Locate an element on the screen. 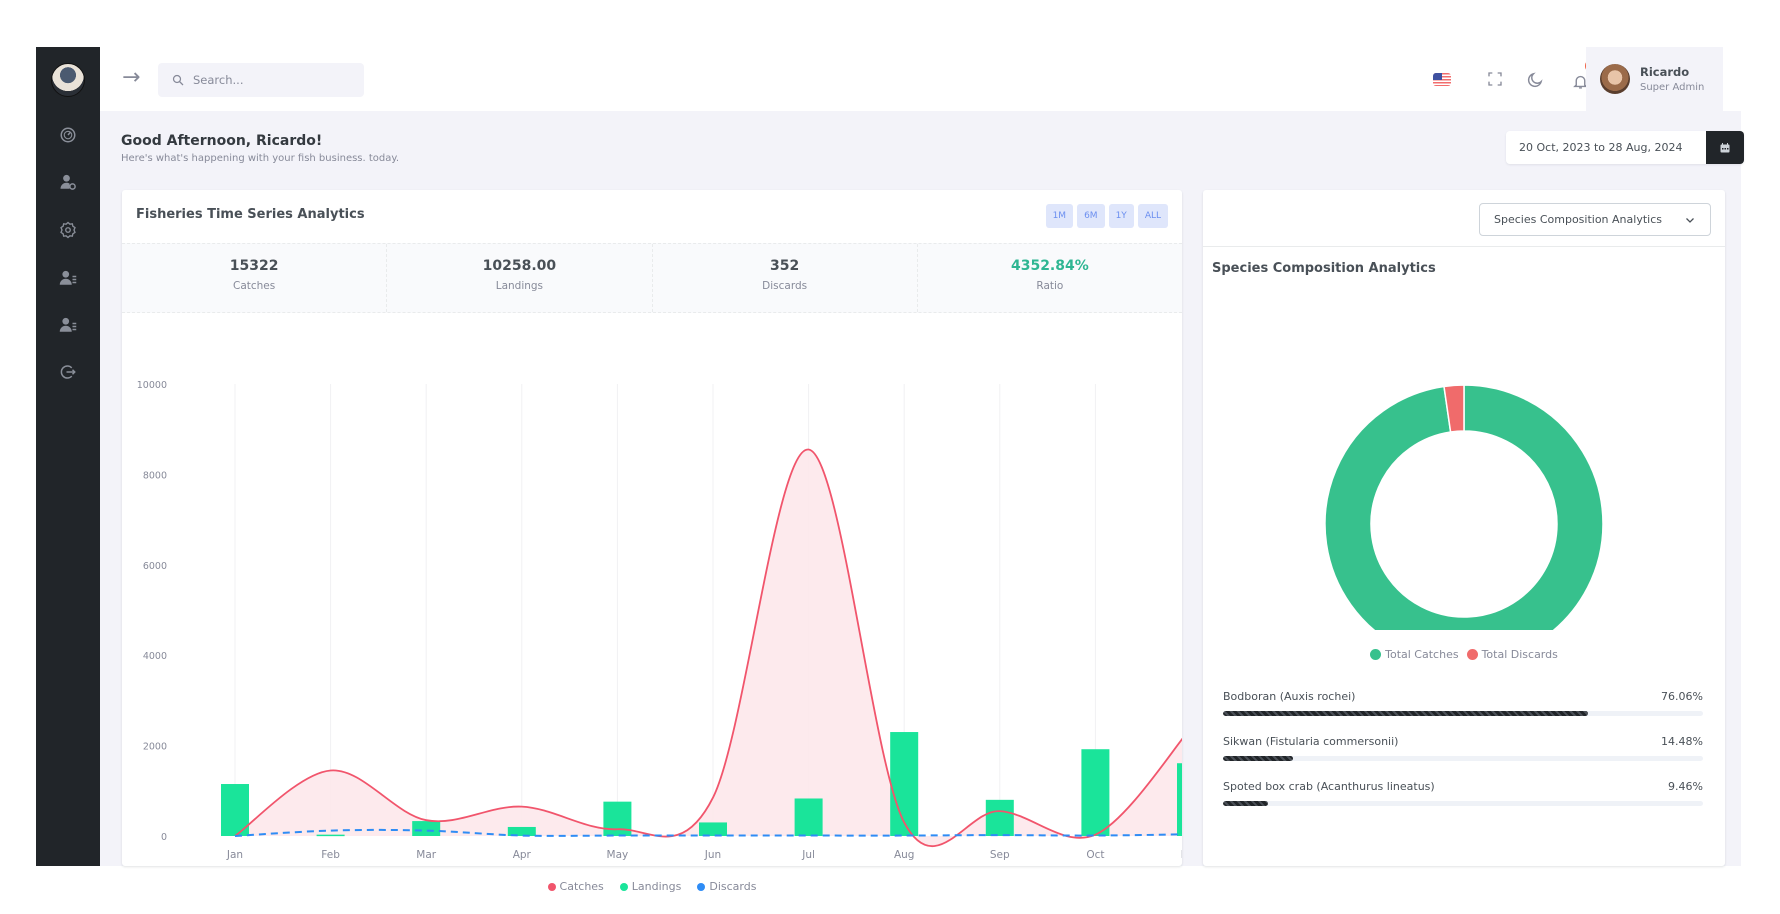  x-tick-label: Mar is located at coordinates (426, 855).